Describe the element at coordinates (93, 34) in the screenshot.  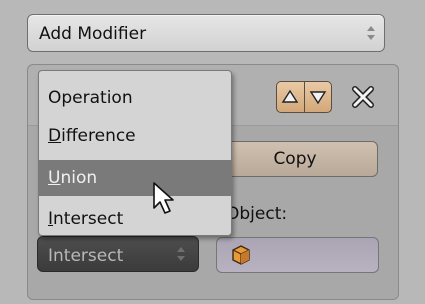
I see `add-modifier-label: Add Modifier` at that location.